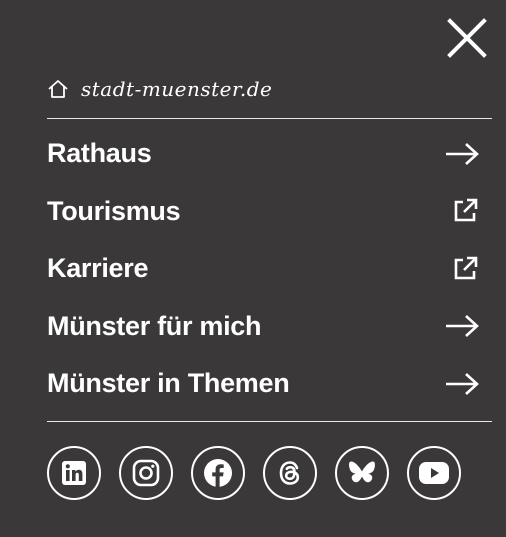 This screenshot has width=506, height=537. What do you see at coordinates (177, 89) in the screenshot?
I see `home-link-label: stadt-muenster.de` at bounding box center [177, 89].